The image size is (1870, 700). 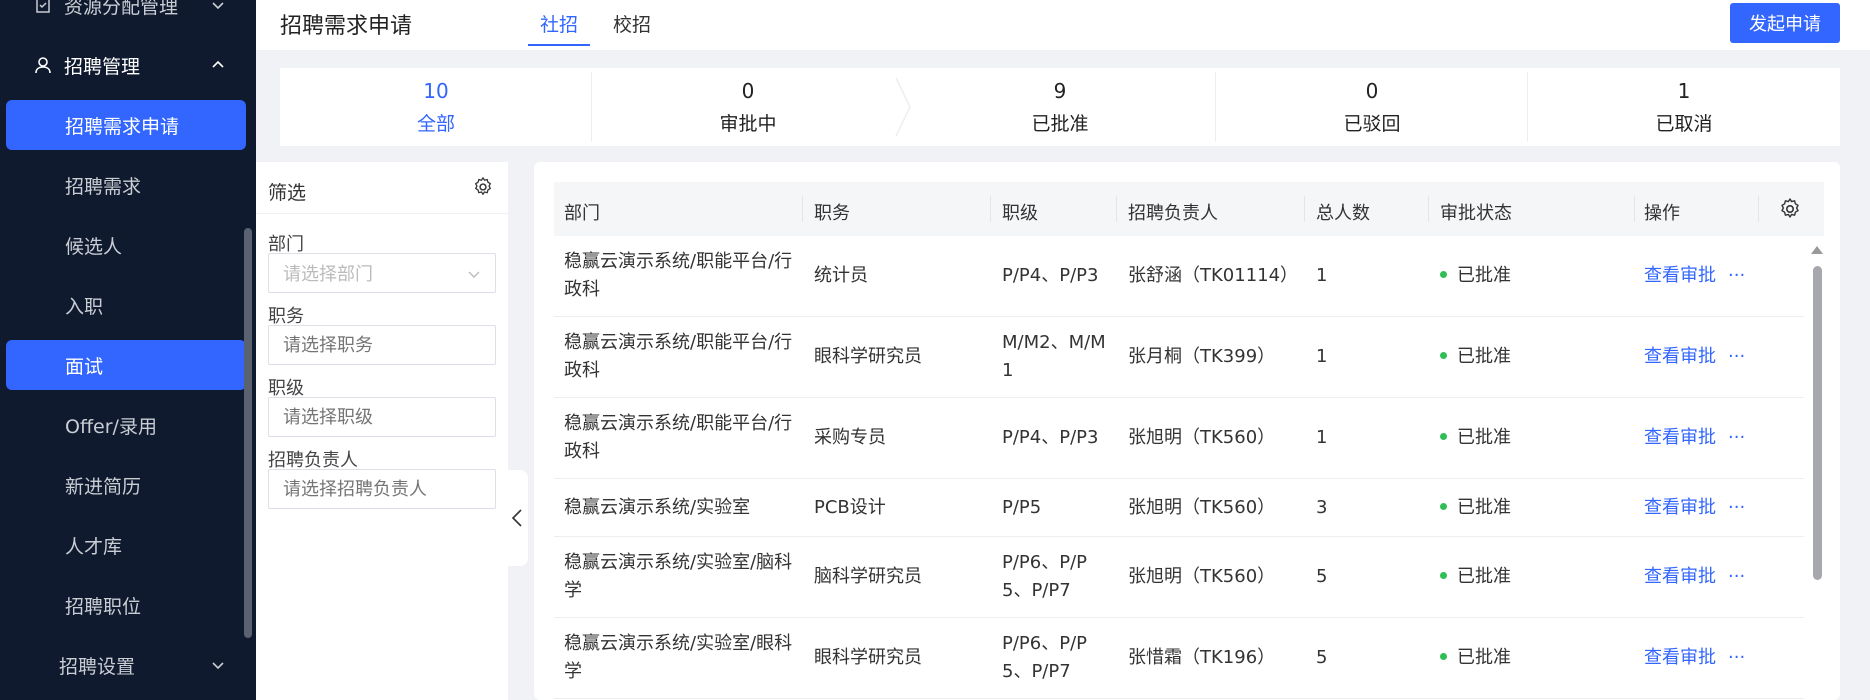 I want to click on sidebar-item-recruit-demand: 招聘需求, so click(x=126, y=185).